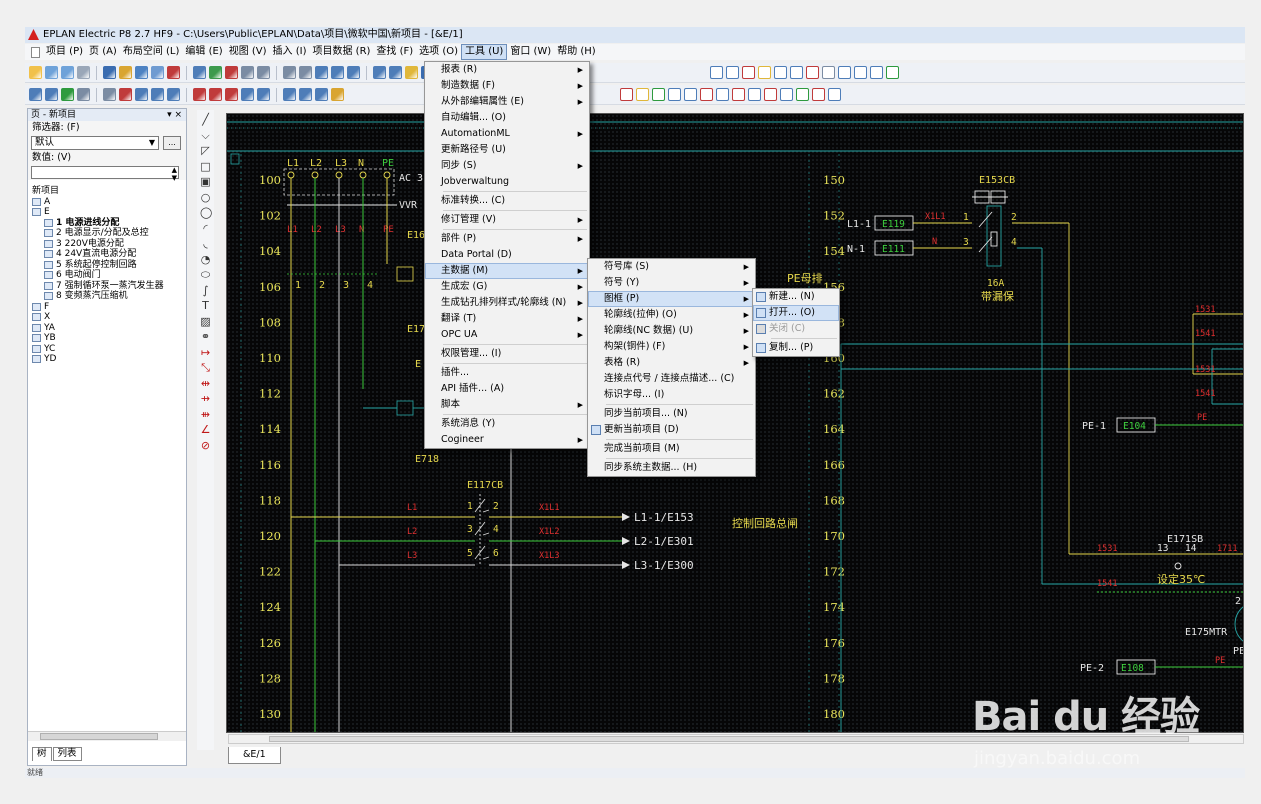 This screenshot has height=804, width=1261. Describe the element at coordinates (107, 307) in the screenshot. I see `tree-item: F` at that location.